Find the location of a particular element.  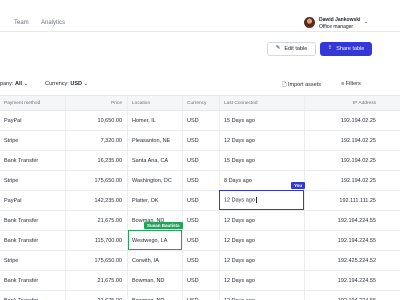

column-header-location: Location is located at coordinates (141, 103).